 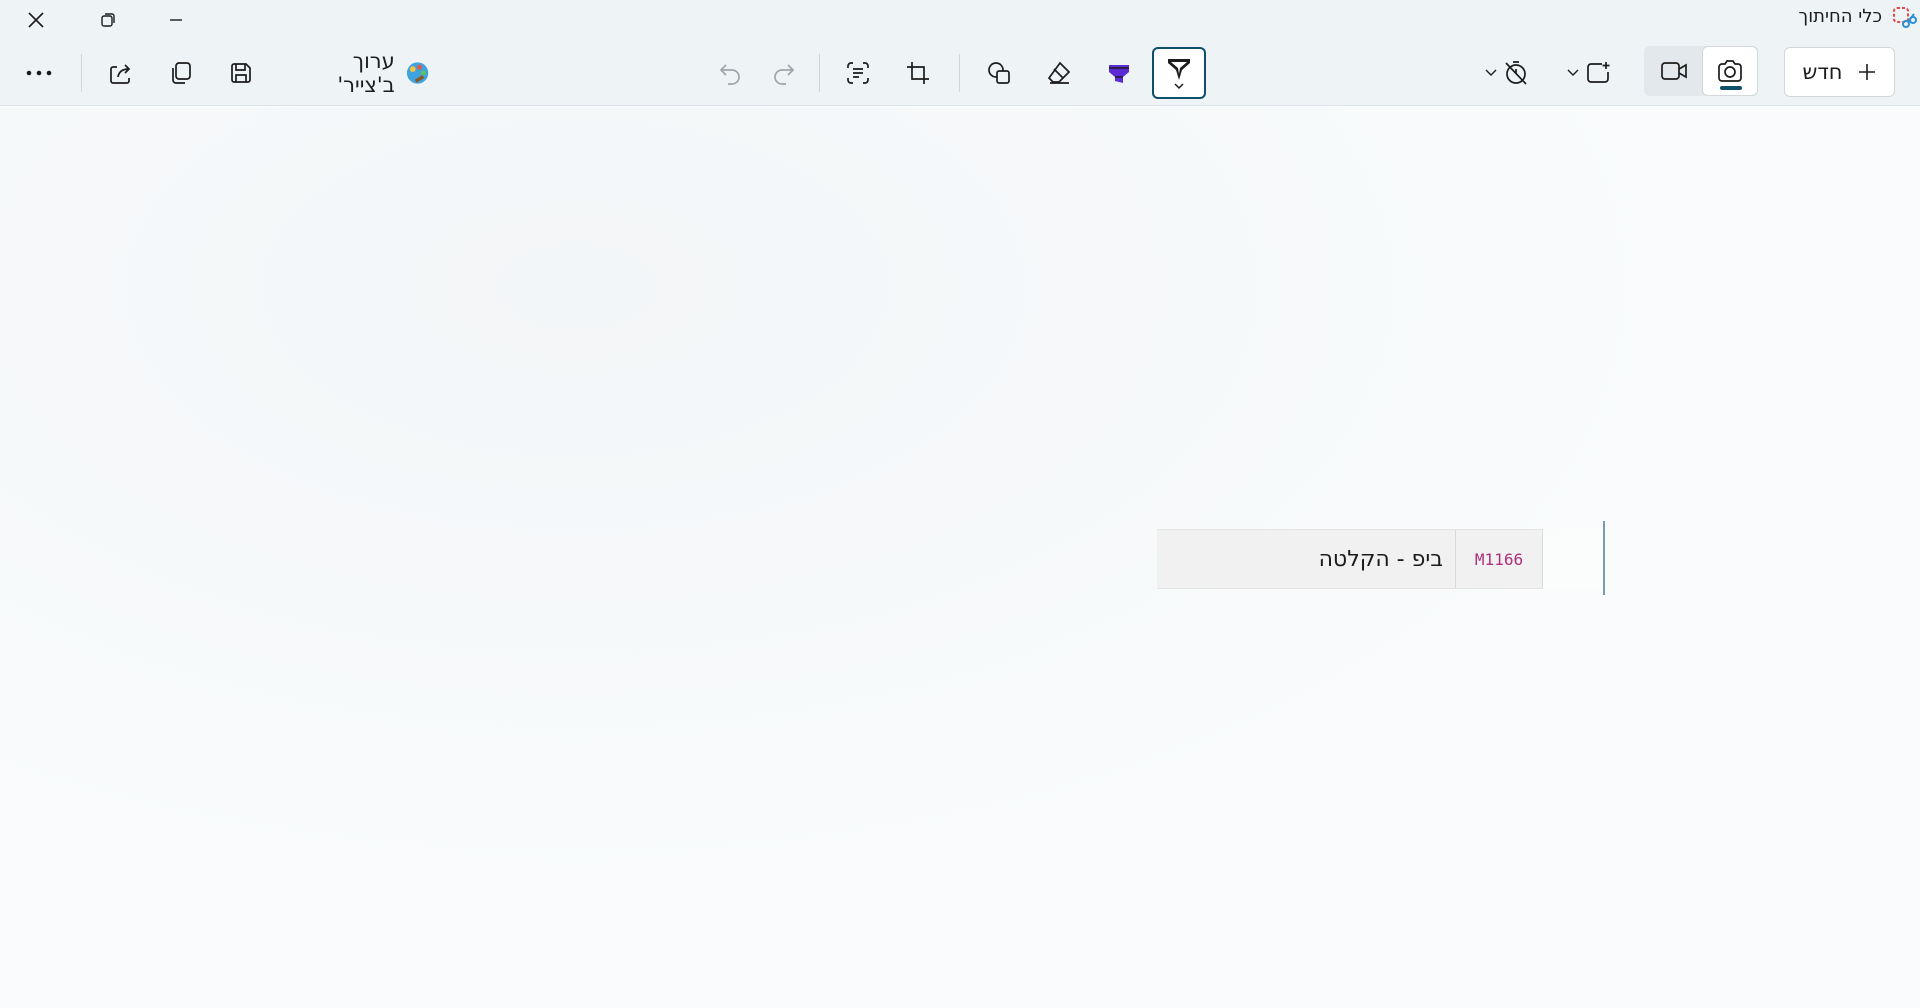 I want to click on row-blank-cell, so click(x=1574, y=559).